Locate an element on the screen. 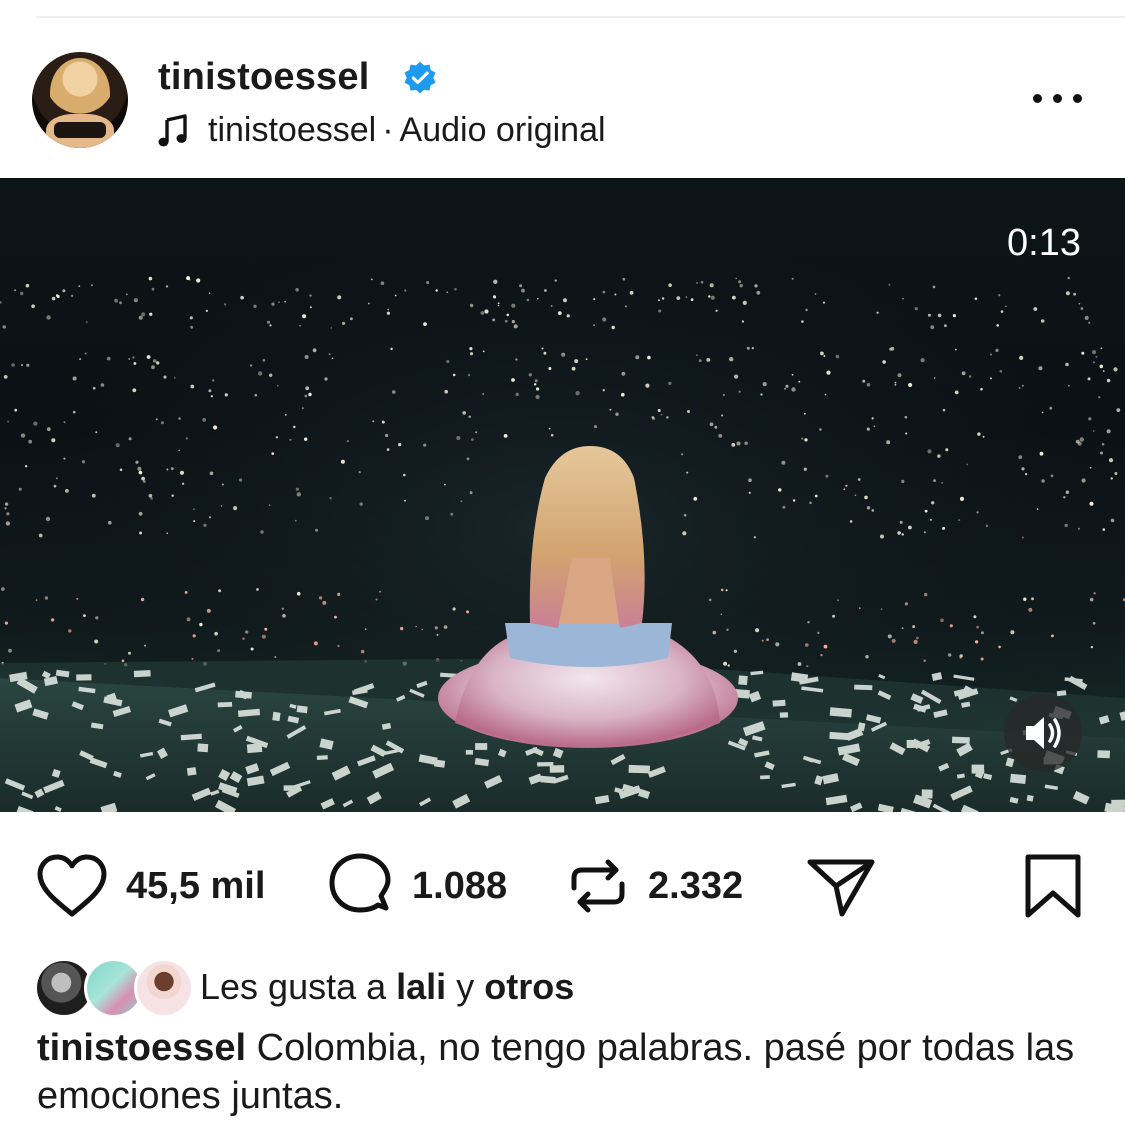 This screenshot has width=1125, height=1125. repost-action: 2.332 is located at coordinates (654, 886).